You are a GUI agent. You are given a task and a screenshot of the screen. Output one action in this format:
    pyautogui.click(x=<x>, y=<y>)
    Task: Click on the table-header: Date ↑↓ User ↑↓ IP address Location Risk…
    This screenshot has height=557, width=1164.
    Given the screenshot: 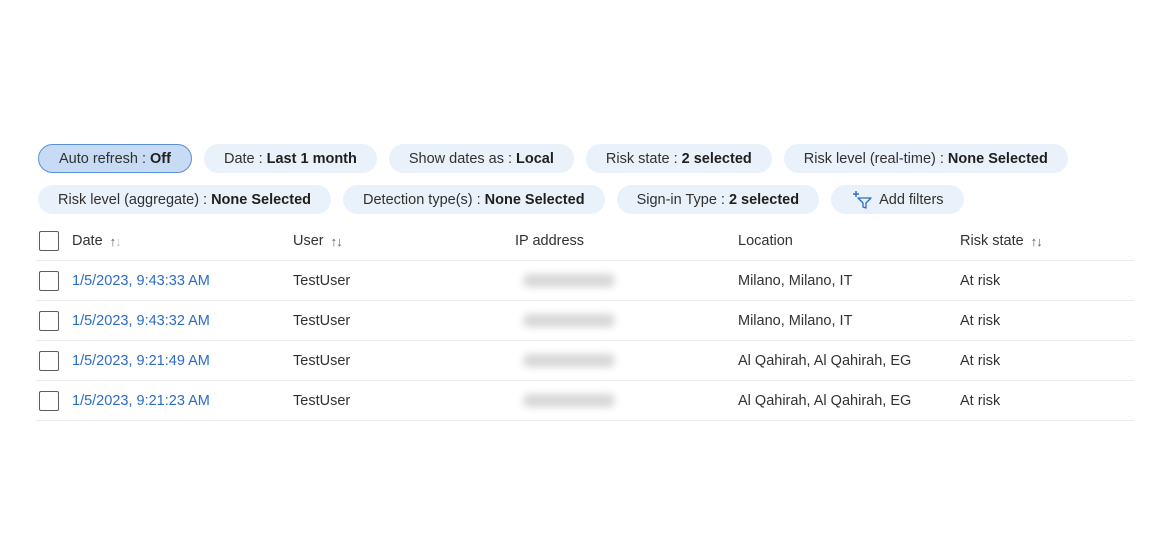 What is the action you would take?
    pyautogui.click(x=585, y=241)
    